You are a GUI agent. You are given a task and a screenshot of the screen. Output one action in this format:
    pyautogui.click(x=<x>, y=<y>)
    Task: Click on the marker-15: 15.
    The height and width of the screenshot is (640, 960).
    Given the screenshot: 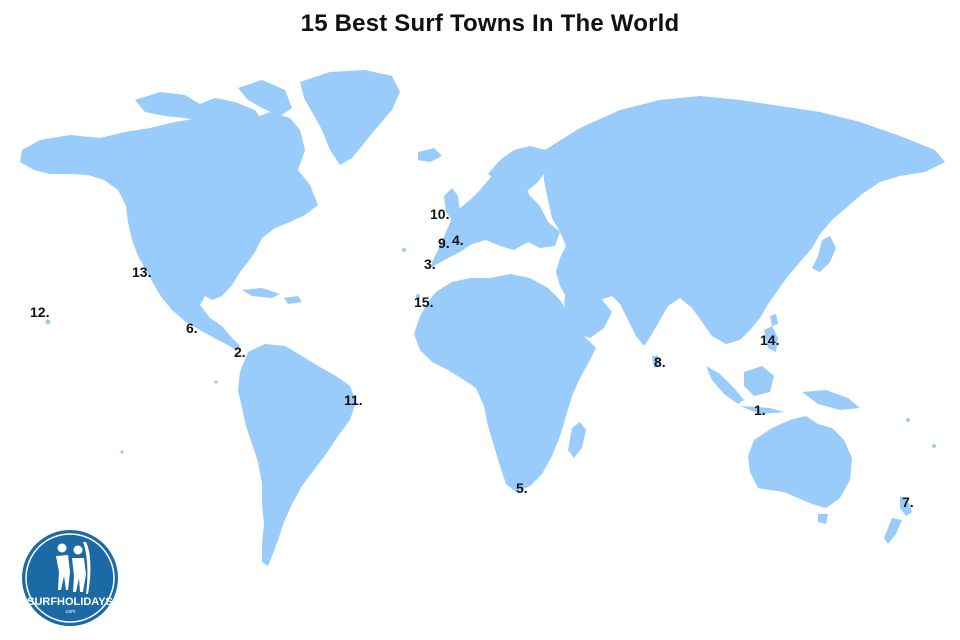 What is the action you would take?
    pyautogui.click(x=424, y=302)
    